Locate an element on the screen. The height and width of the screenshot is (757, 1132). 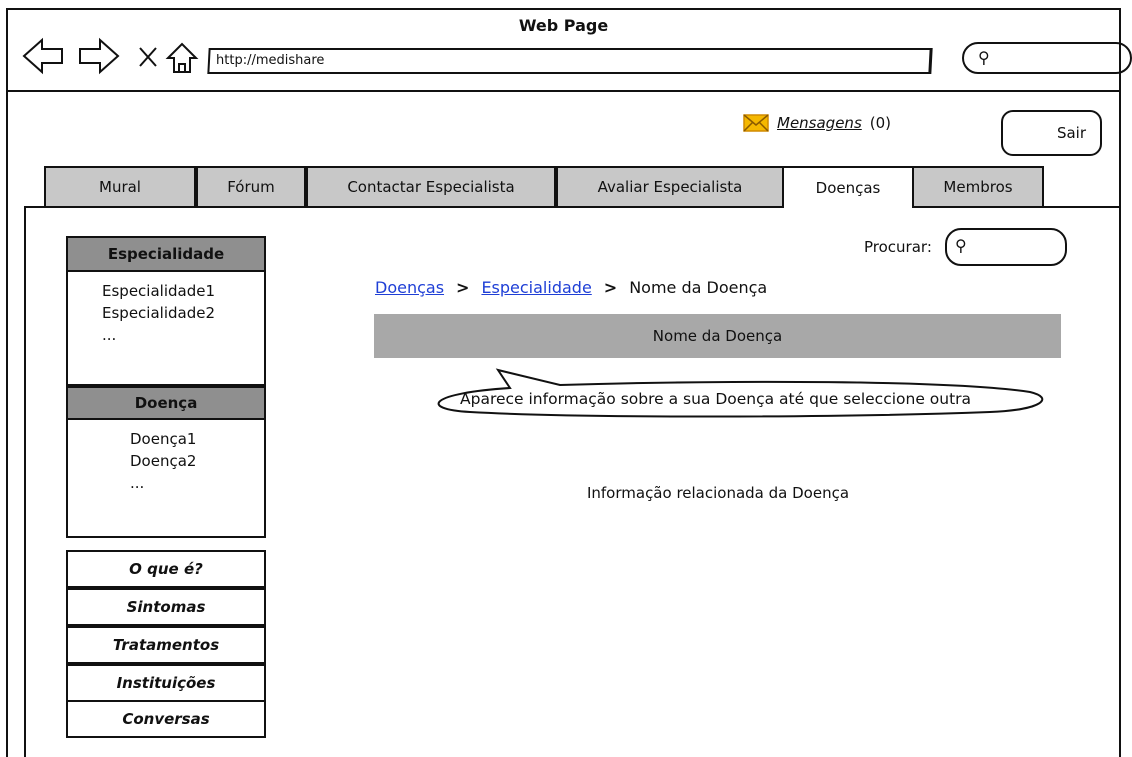
url-input: http://medishare is located at coordinates (570, 61).